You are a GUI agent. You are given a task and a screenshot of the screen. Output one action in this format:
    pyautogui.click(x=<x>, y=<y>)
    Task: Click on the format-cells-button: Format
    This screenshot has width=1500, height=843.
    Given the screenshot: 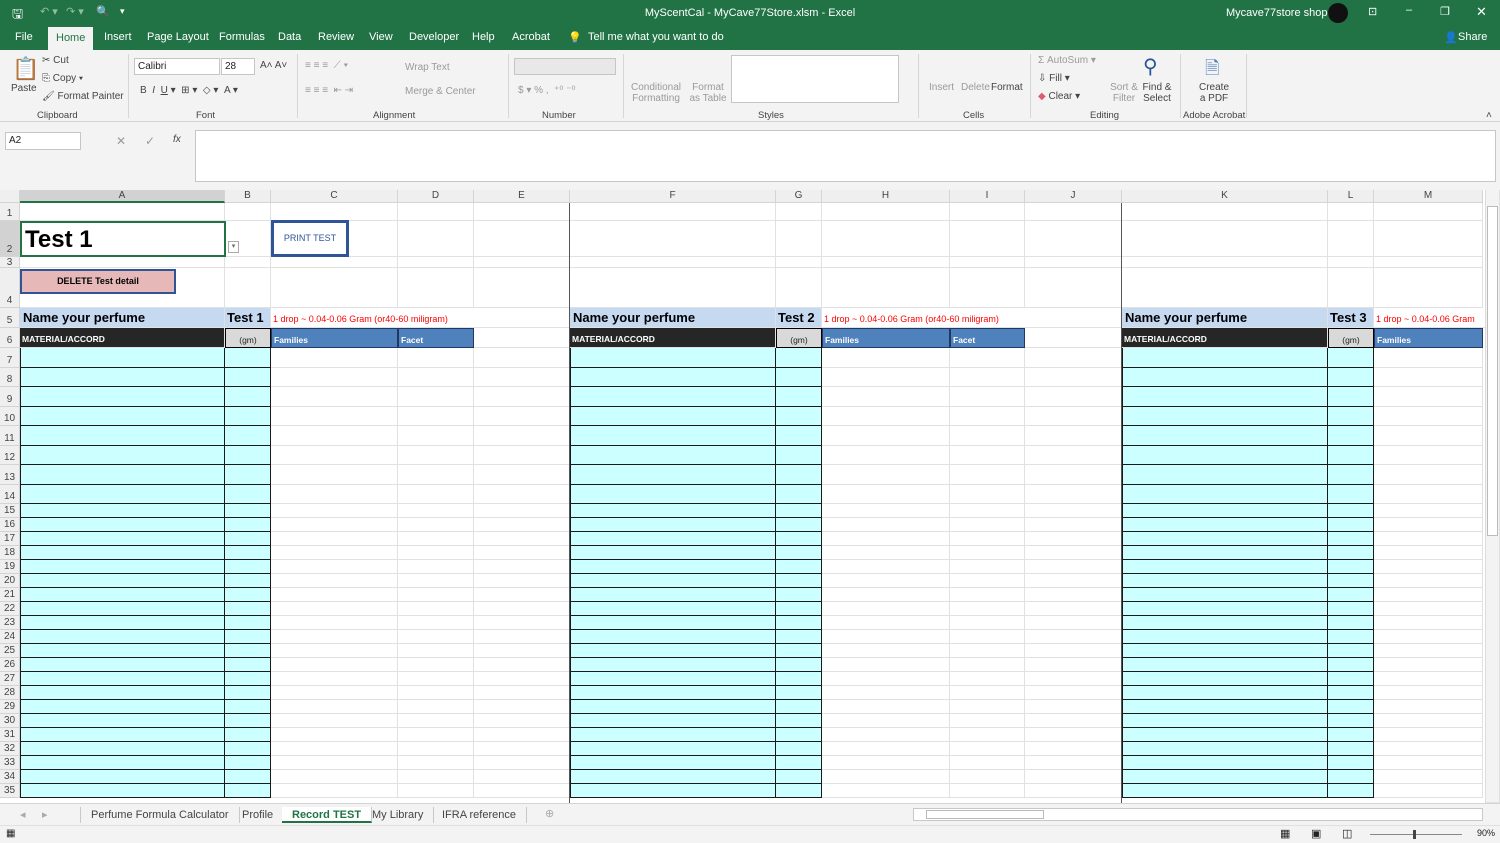 What is the action you would take?
    pyautogui.click(x=1007, y=87)
    